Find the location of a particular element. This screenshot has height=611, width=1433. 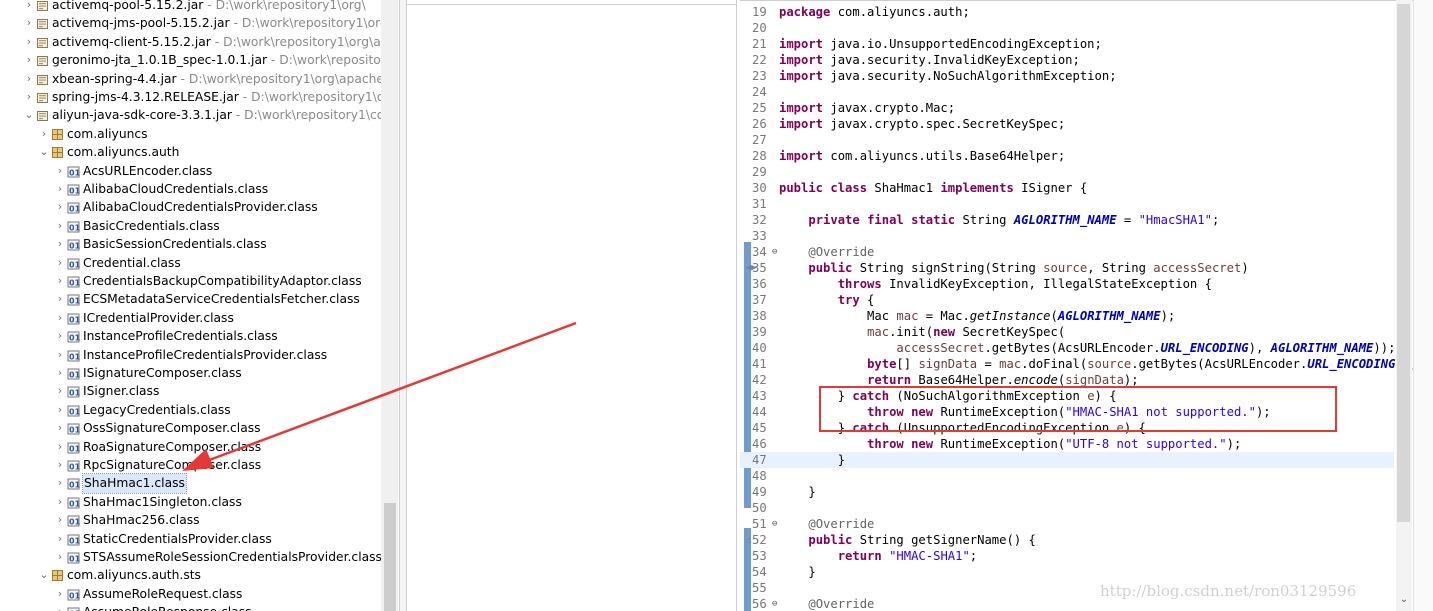

tree-item: › 01 BasicCredentials.class is located at coordinates (190, 226).